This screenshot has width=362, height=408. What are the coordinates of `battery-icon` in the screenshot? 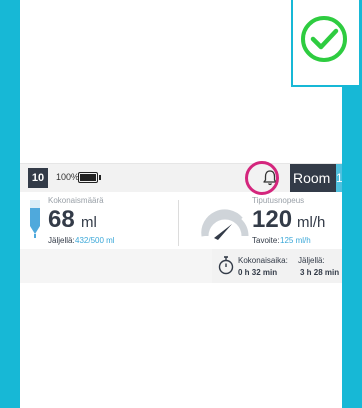 It's located at (89, 177).